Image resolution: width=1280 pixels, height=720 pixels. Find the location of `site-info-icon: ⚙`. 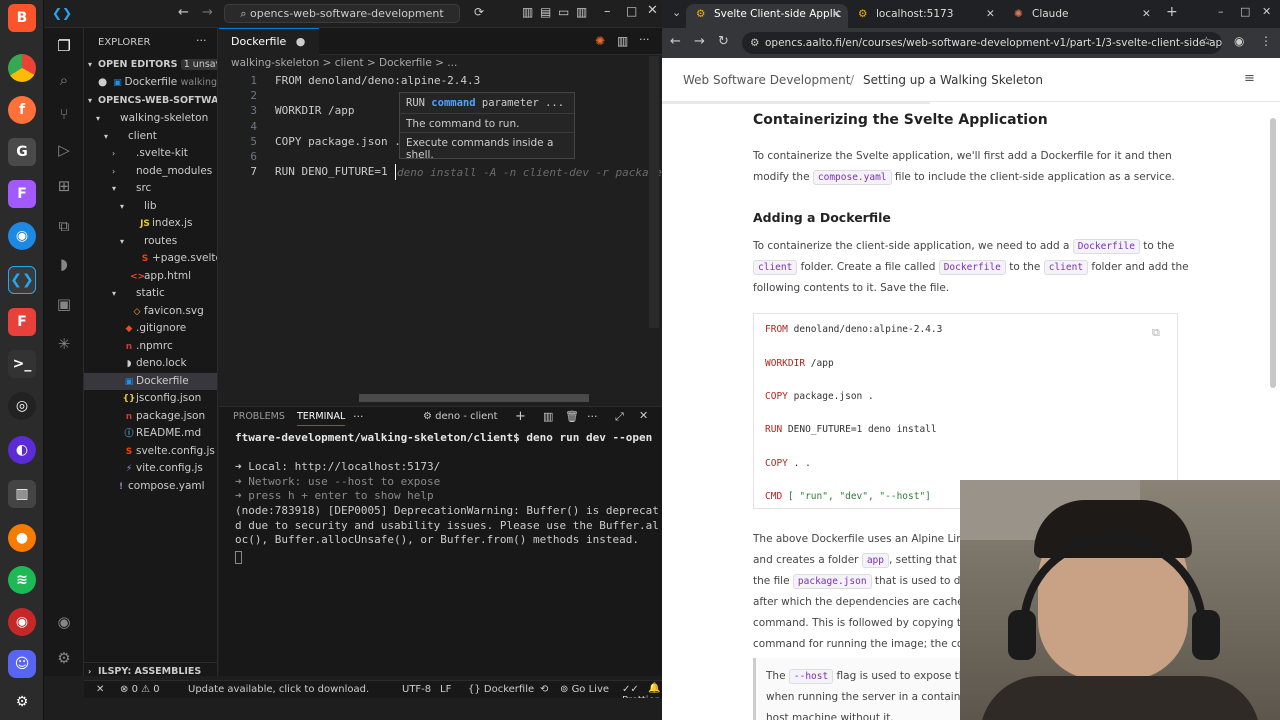

site-info-icon: ⚙ is located at coordinates (754, 43).